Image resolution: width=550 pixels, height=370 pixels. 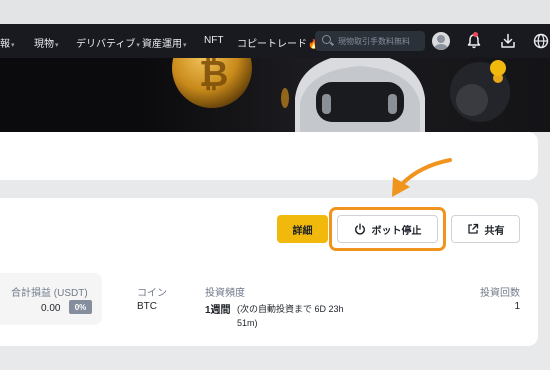 What do you see at coordinates (152, 293) in the screenshot?
I see `coin-label: コイン` at bounding box center [152, 293].